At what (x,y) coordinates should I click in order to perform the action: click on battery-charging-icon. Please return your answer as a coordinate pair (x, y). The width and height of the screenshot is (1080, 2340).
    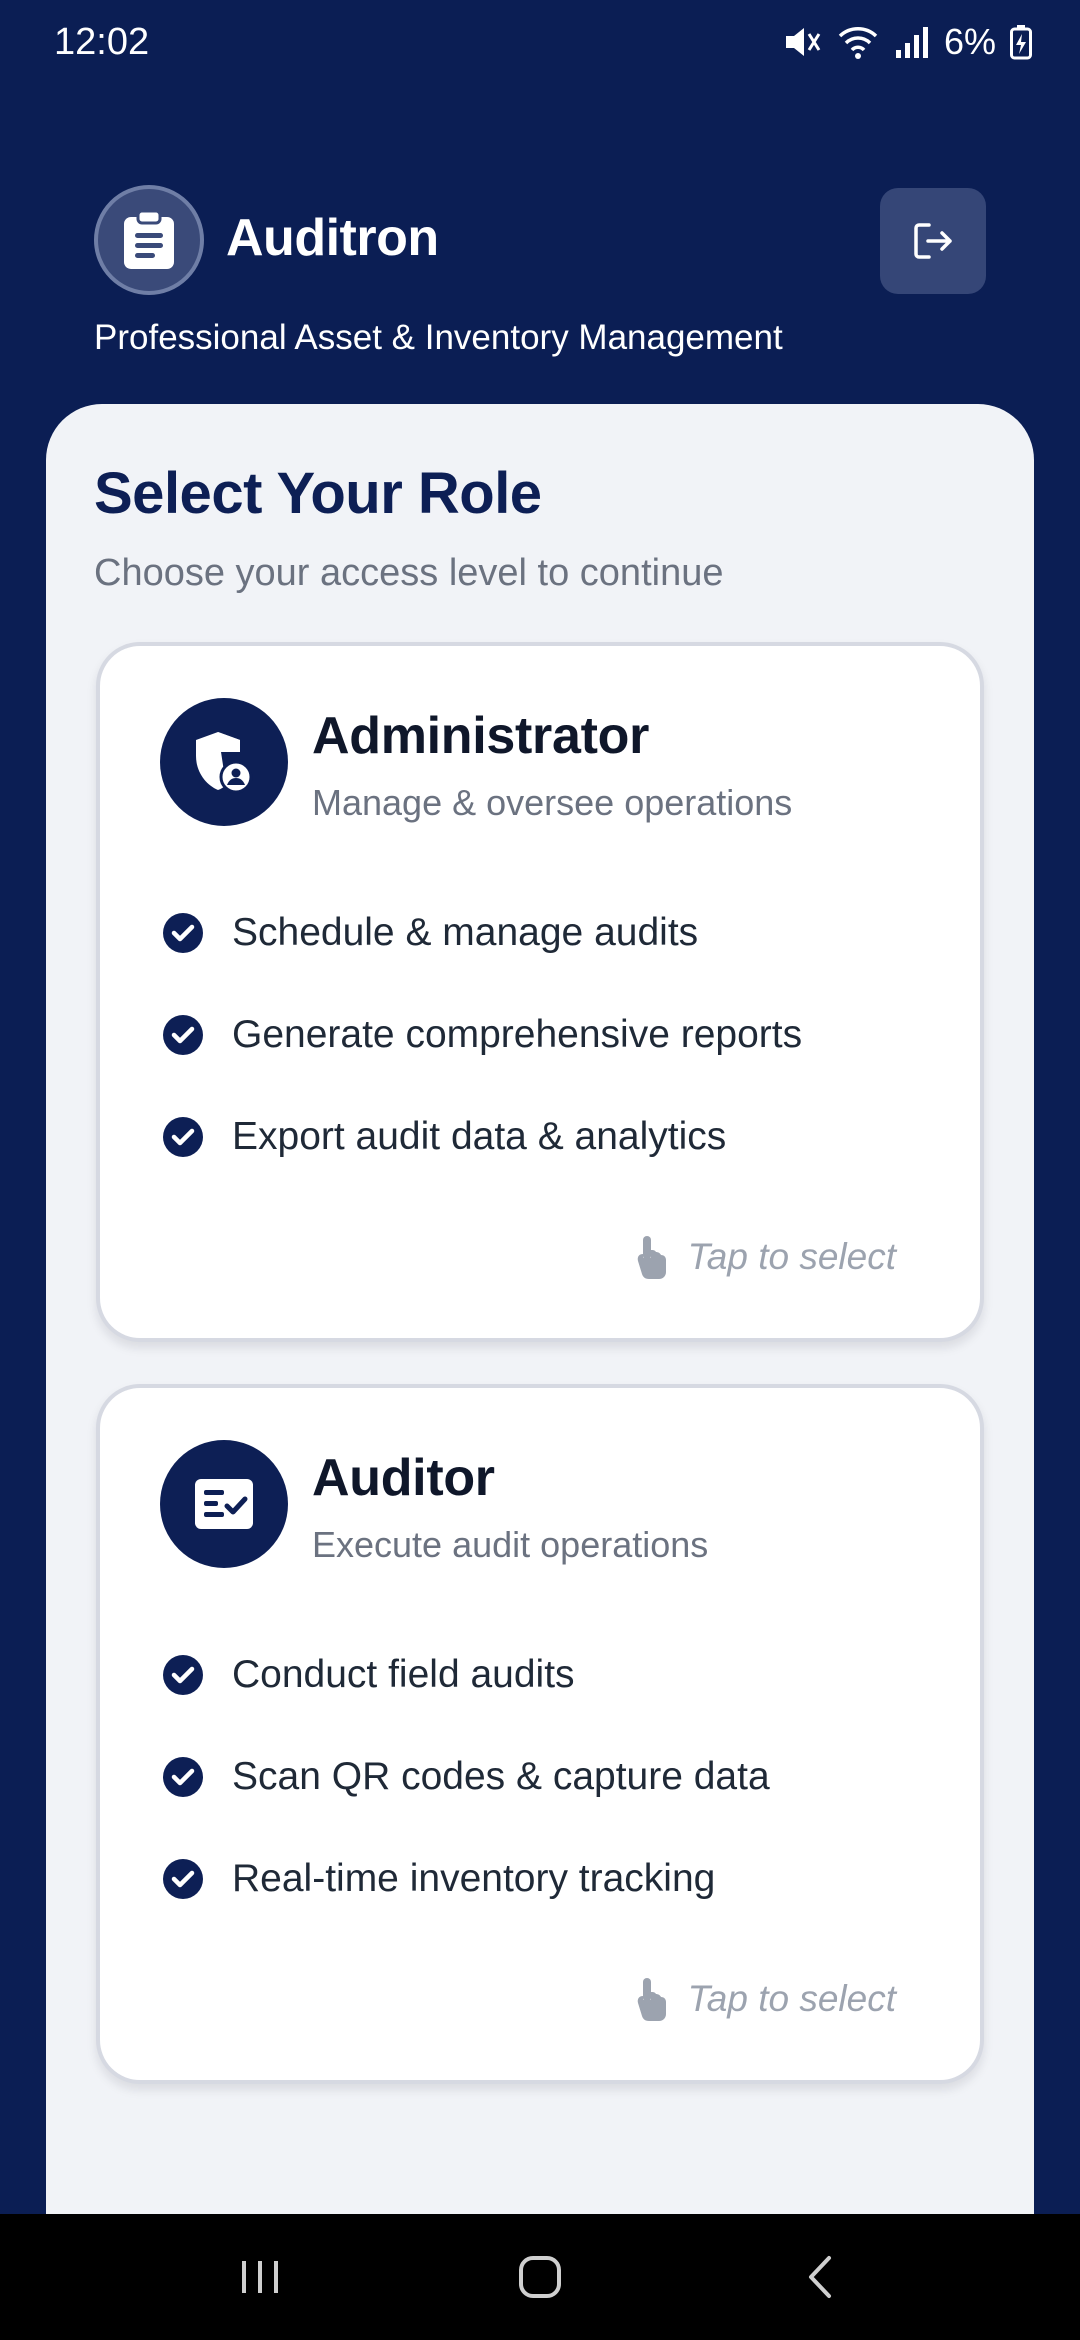
    Looking at the image, I should click on (1021, 42).